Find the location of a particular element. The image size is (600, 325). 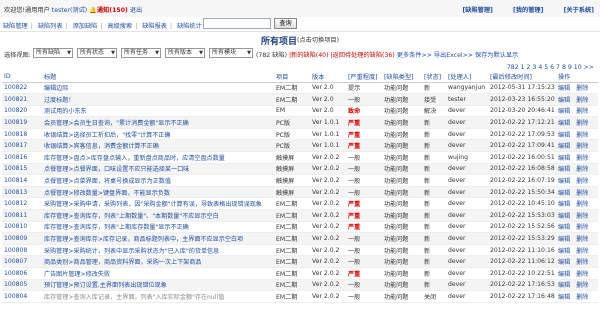

cell-id: 100822 is located at coordinates (22, 88).